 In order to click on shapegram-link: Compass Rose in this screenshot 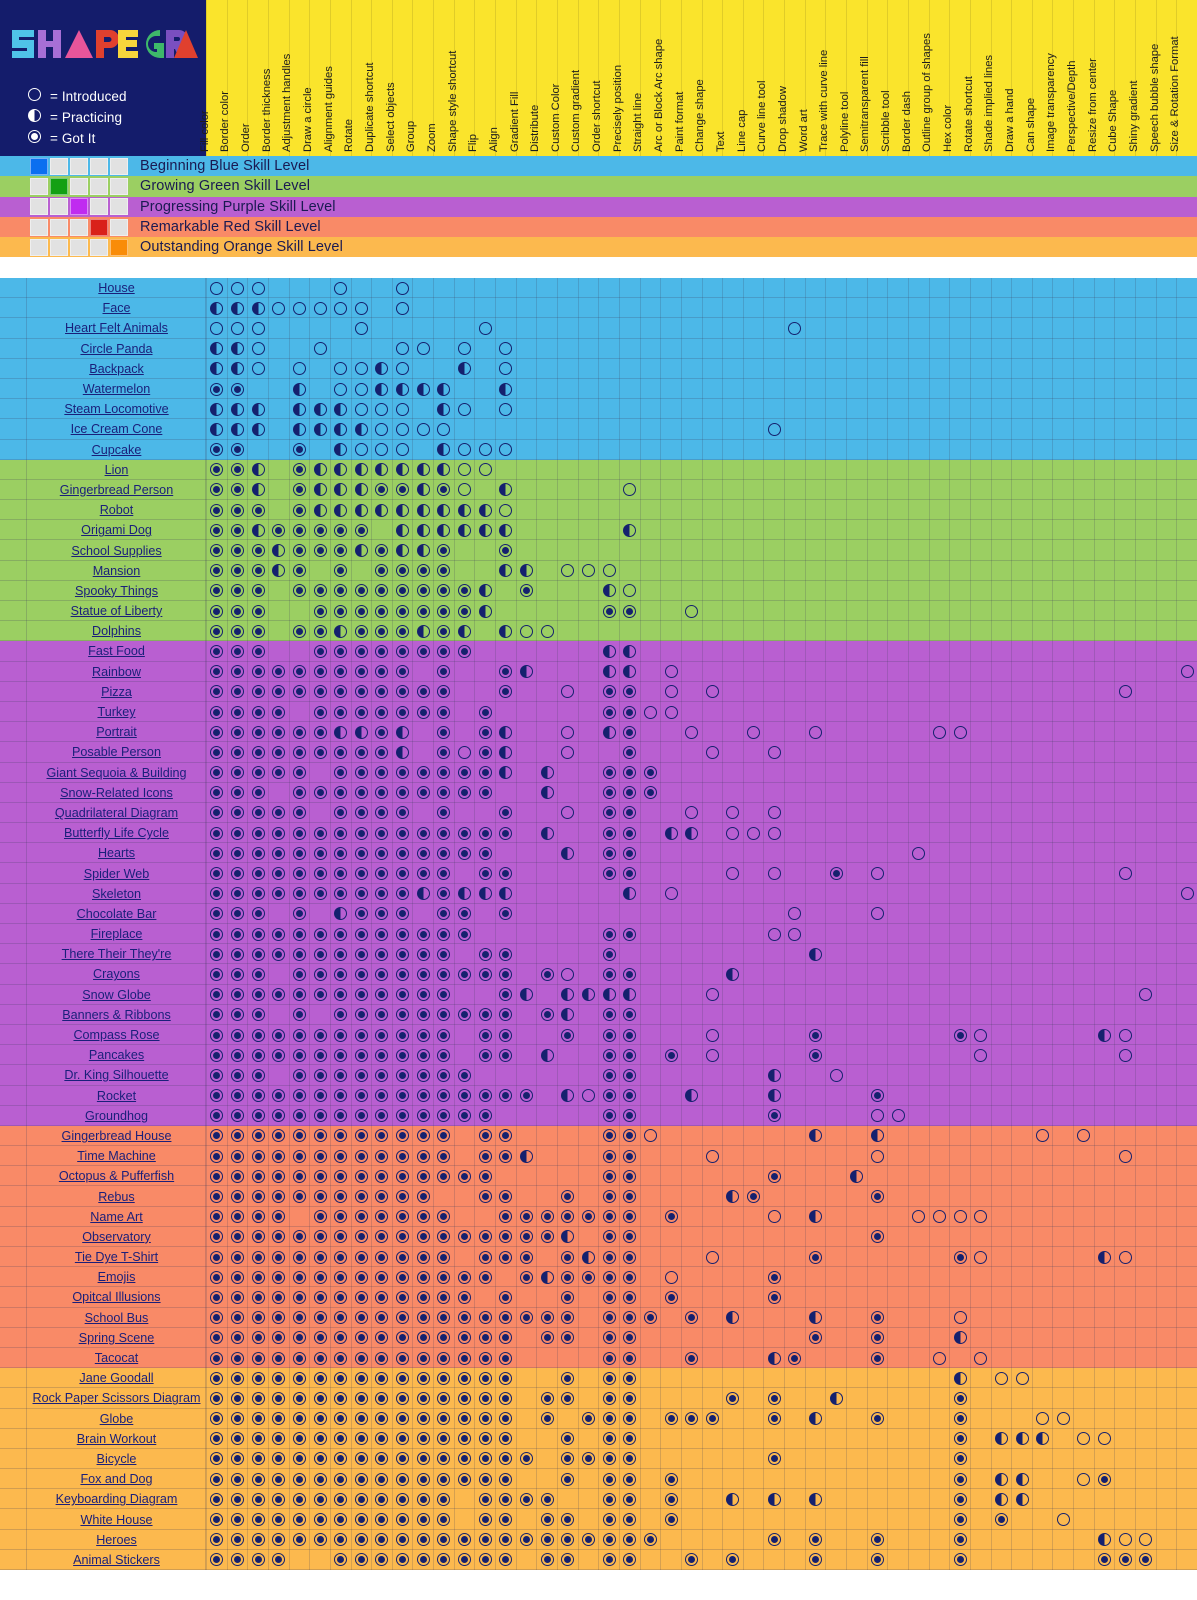, I will do `click(116, 1035)`.